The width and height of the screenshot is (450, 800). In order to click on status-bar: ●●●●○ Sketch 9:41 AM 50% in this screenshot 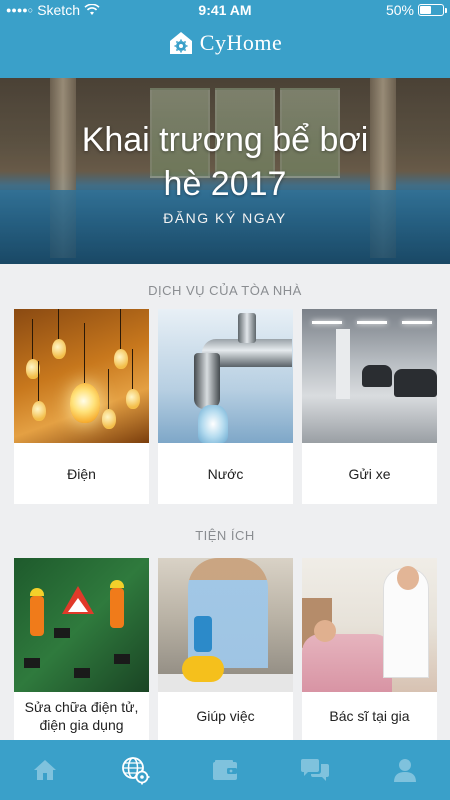, I will do `click(225, 10)`.